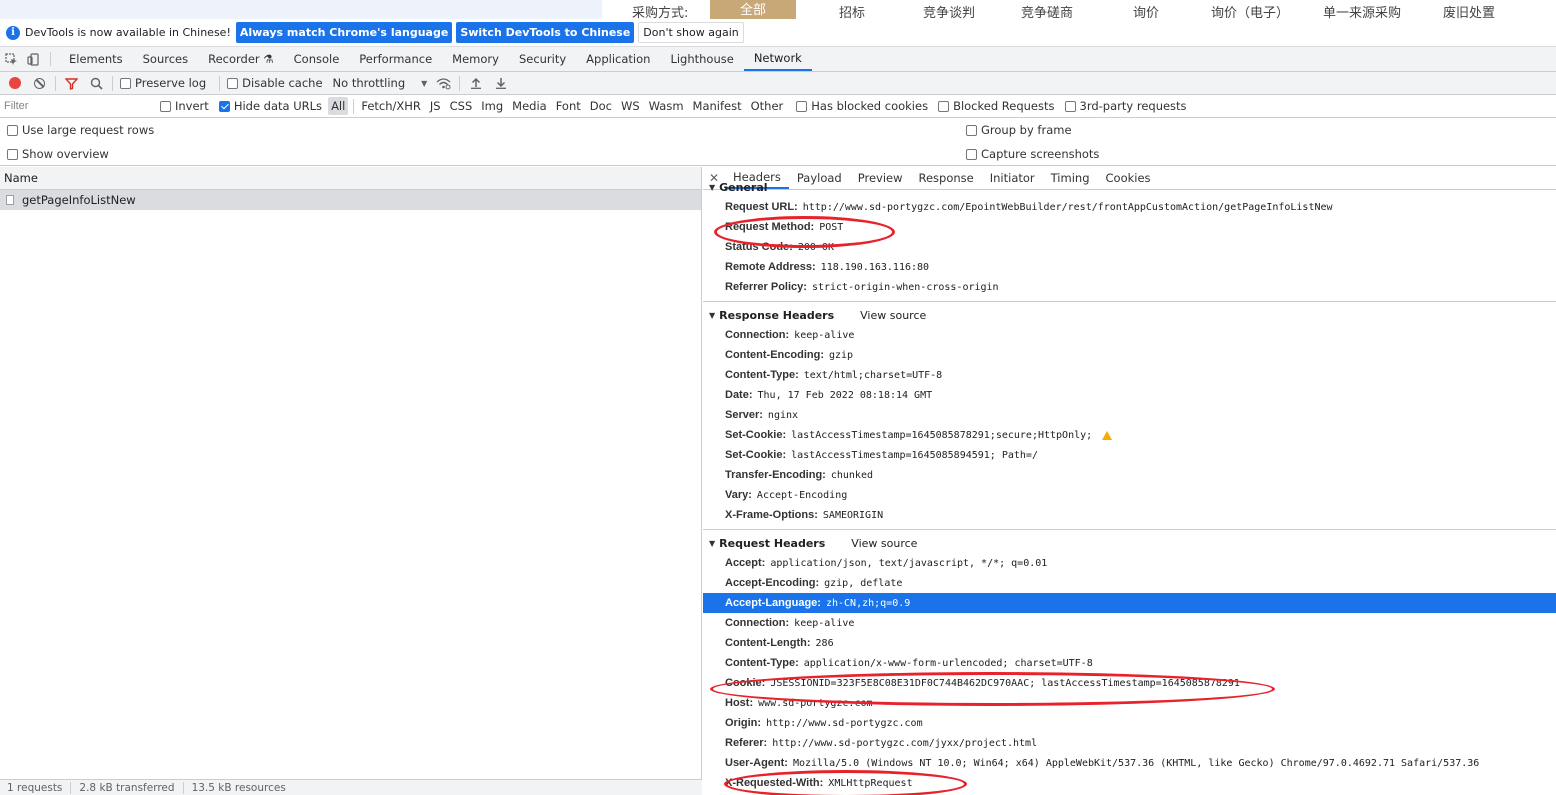 The height and width of the screenshot is (795, 1556). What do you see at coordinates (777, 59) in the screenshot?
I see `tab-network: Network` at bounding box center [777, 59].